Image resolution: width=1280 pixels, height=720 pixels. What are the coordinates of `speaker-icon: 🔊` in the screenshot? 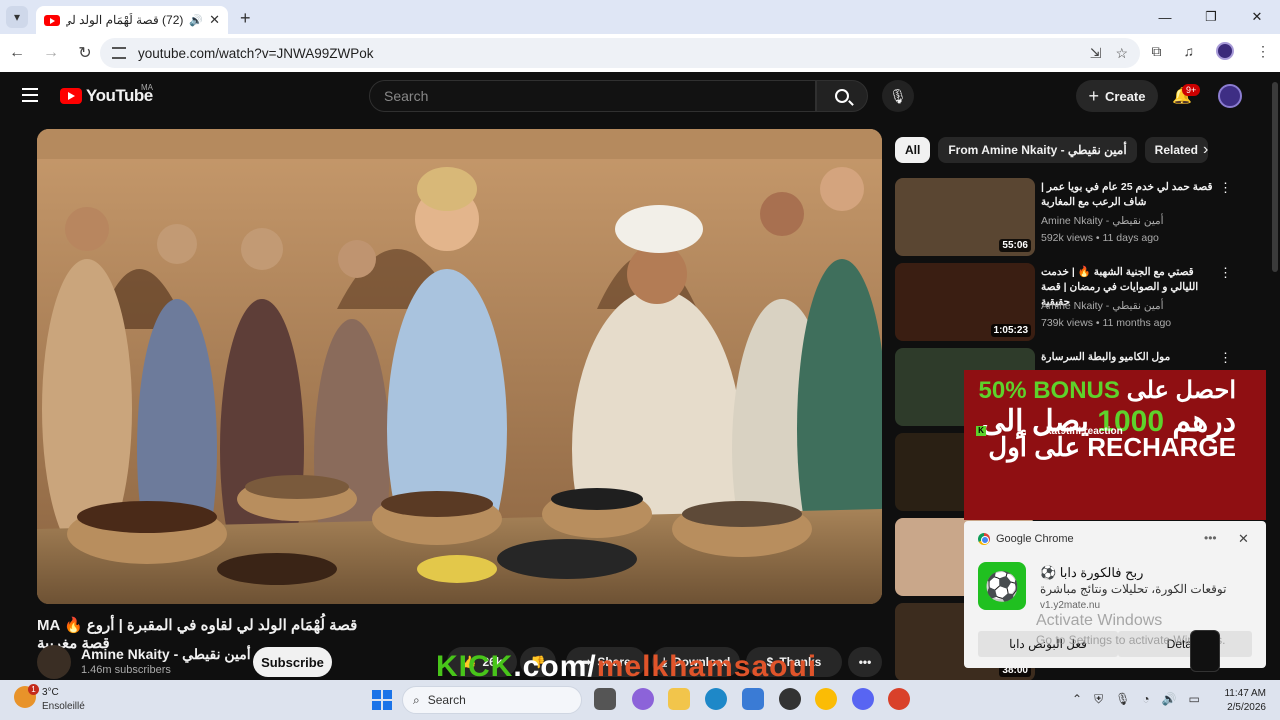 It's located at (196, 20).